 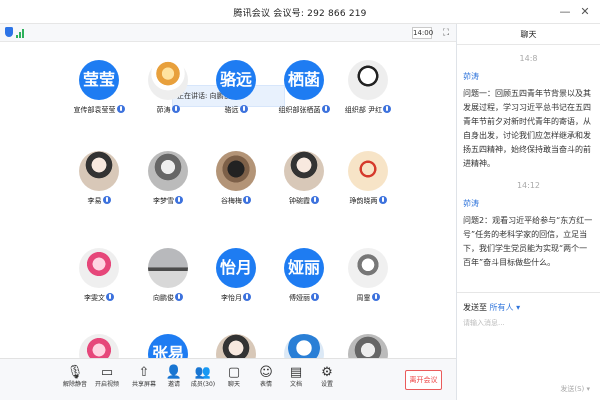 What do you see at coordinates (304, 201) in the screenshot?
I see `participant-name: 钟碗霞` at bounding box center [304, 201].